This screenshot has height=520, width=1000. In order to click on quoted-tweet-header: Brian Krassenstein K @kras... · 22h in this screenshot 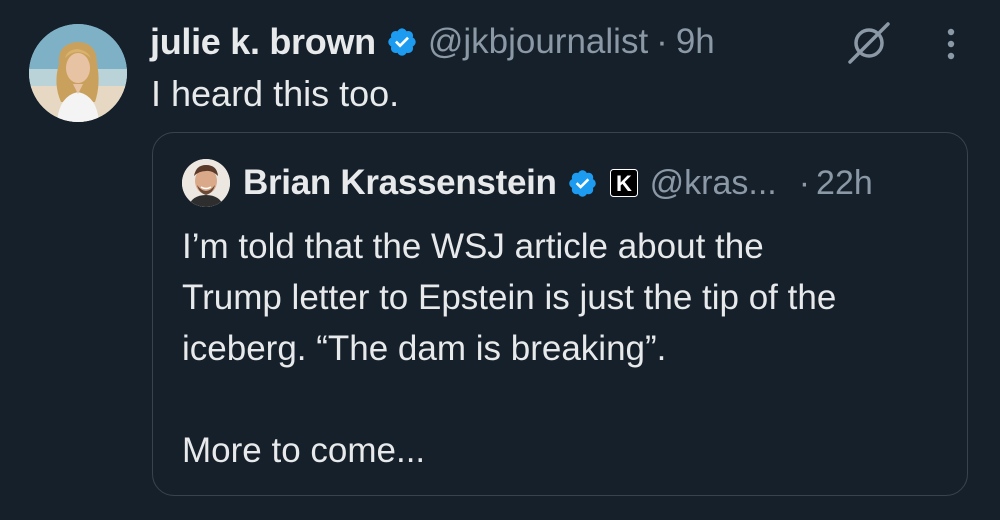, I will do `click(558, 183)`.